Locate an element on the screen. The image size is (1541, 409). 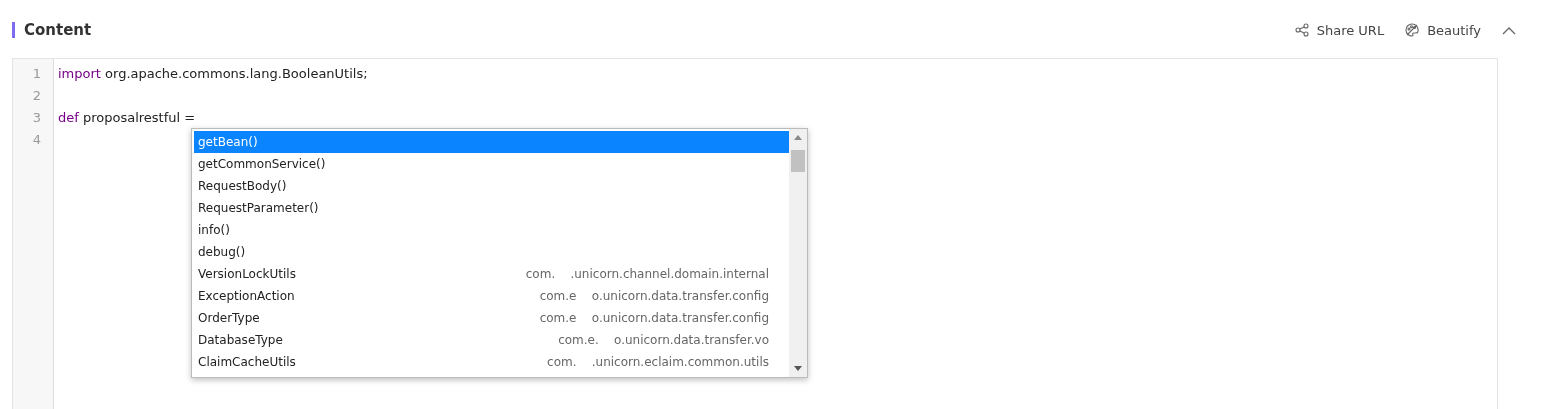
scroll-down-icon is located at coordinates (798, 369).